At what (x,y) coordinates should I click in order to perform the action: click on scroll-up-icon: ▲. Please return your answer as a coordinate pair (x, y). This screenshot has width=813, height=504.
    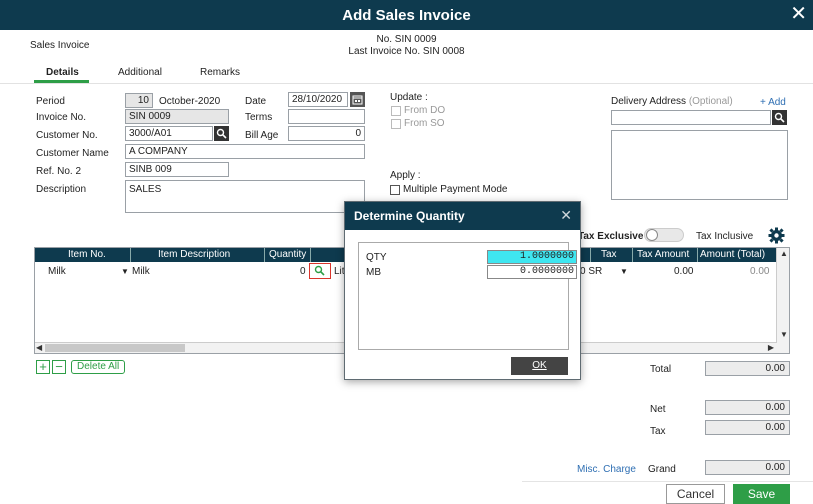
    Looking at the image, I should click on (784, 253).